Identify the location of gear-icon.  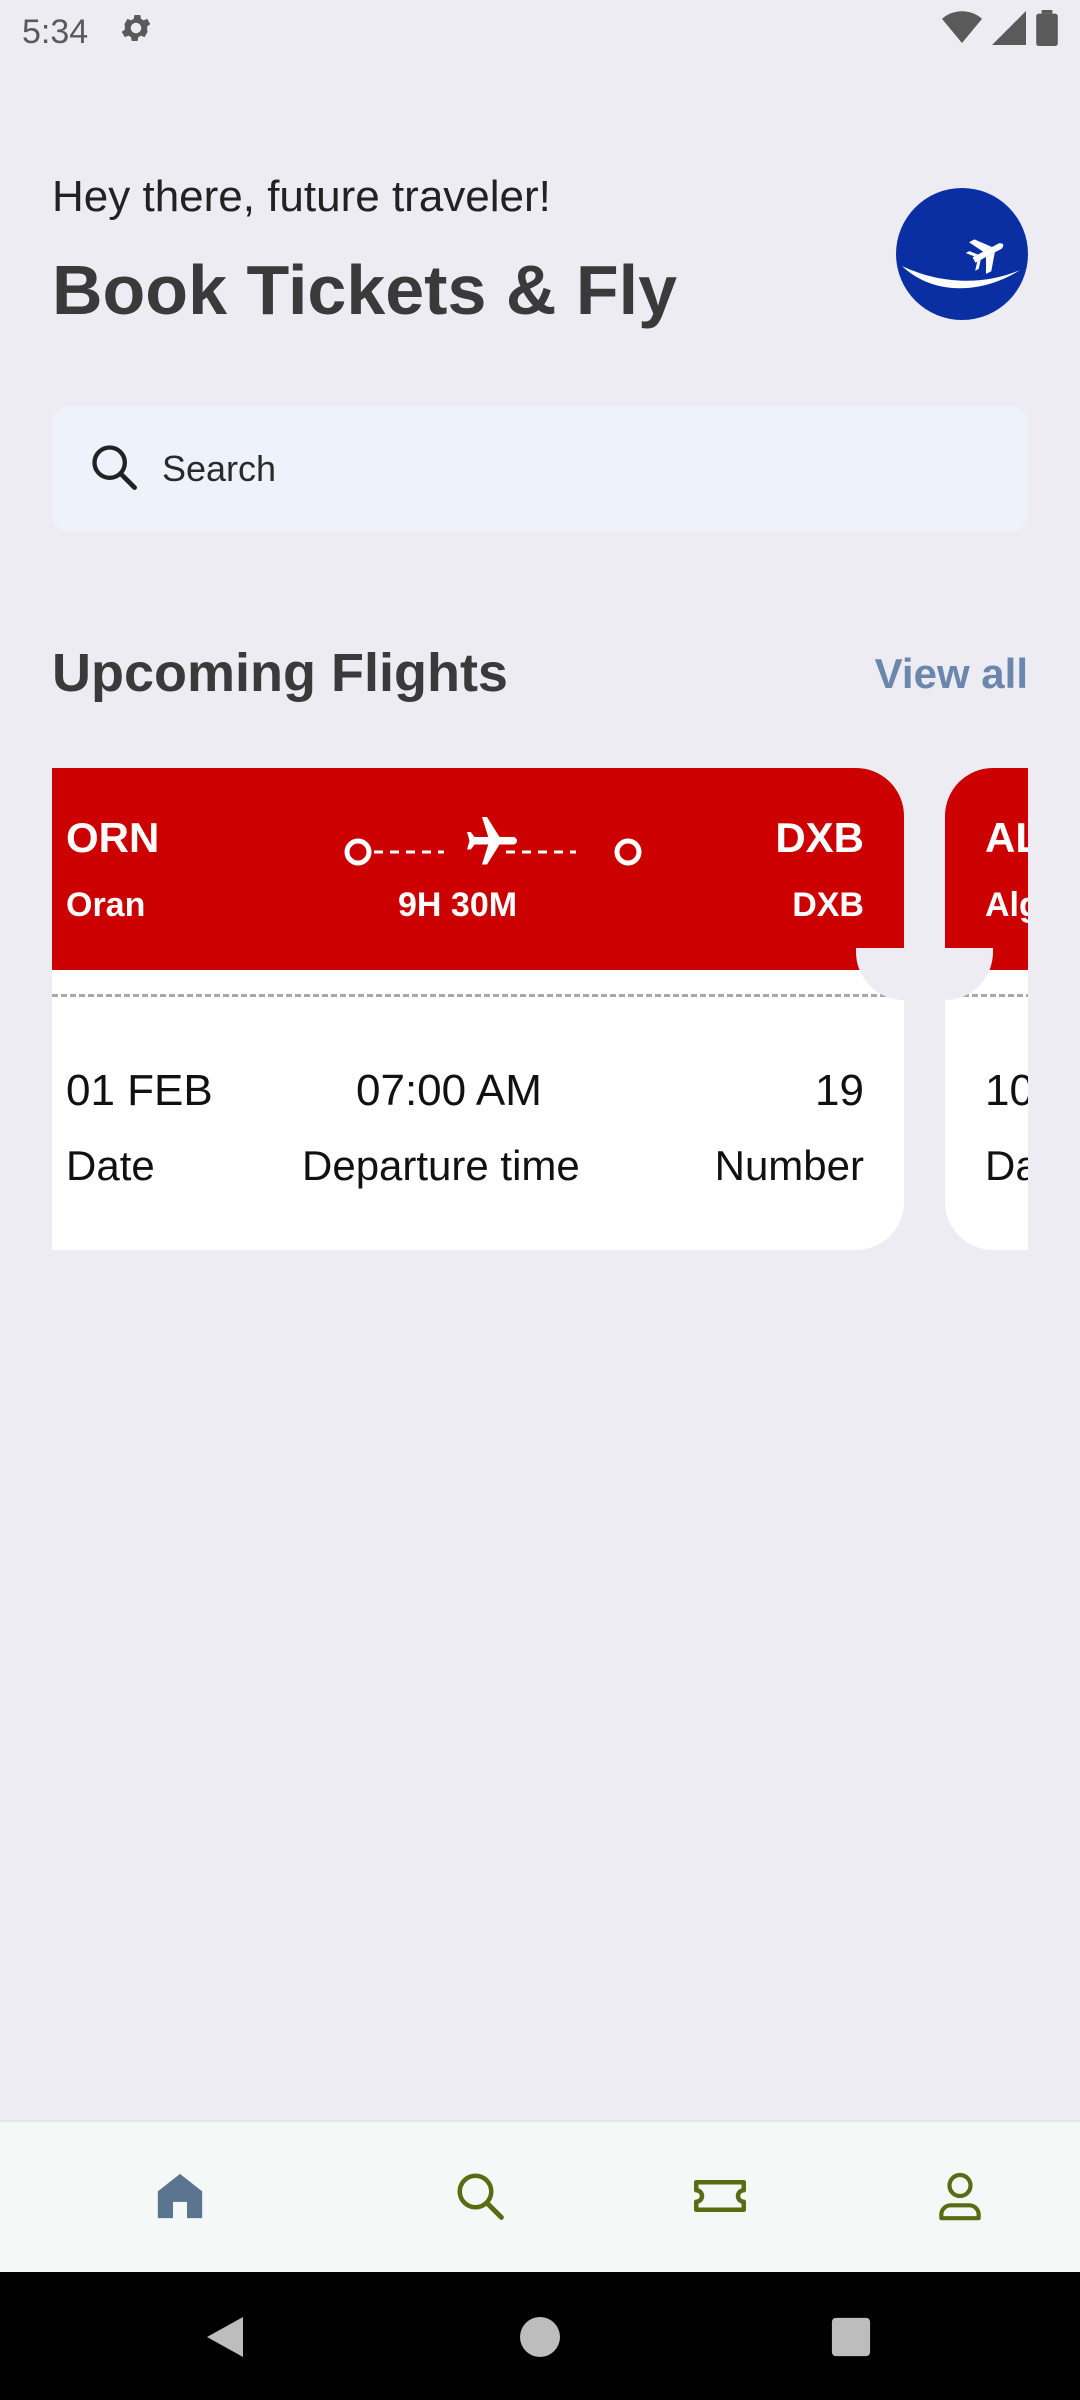
(136, 32).